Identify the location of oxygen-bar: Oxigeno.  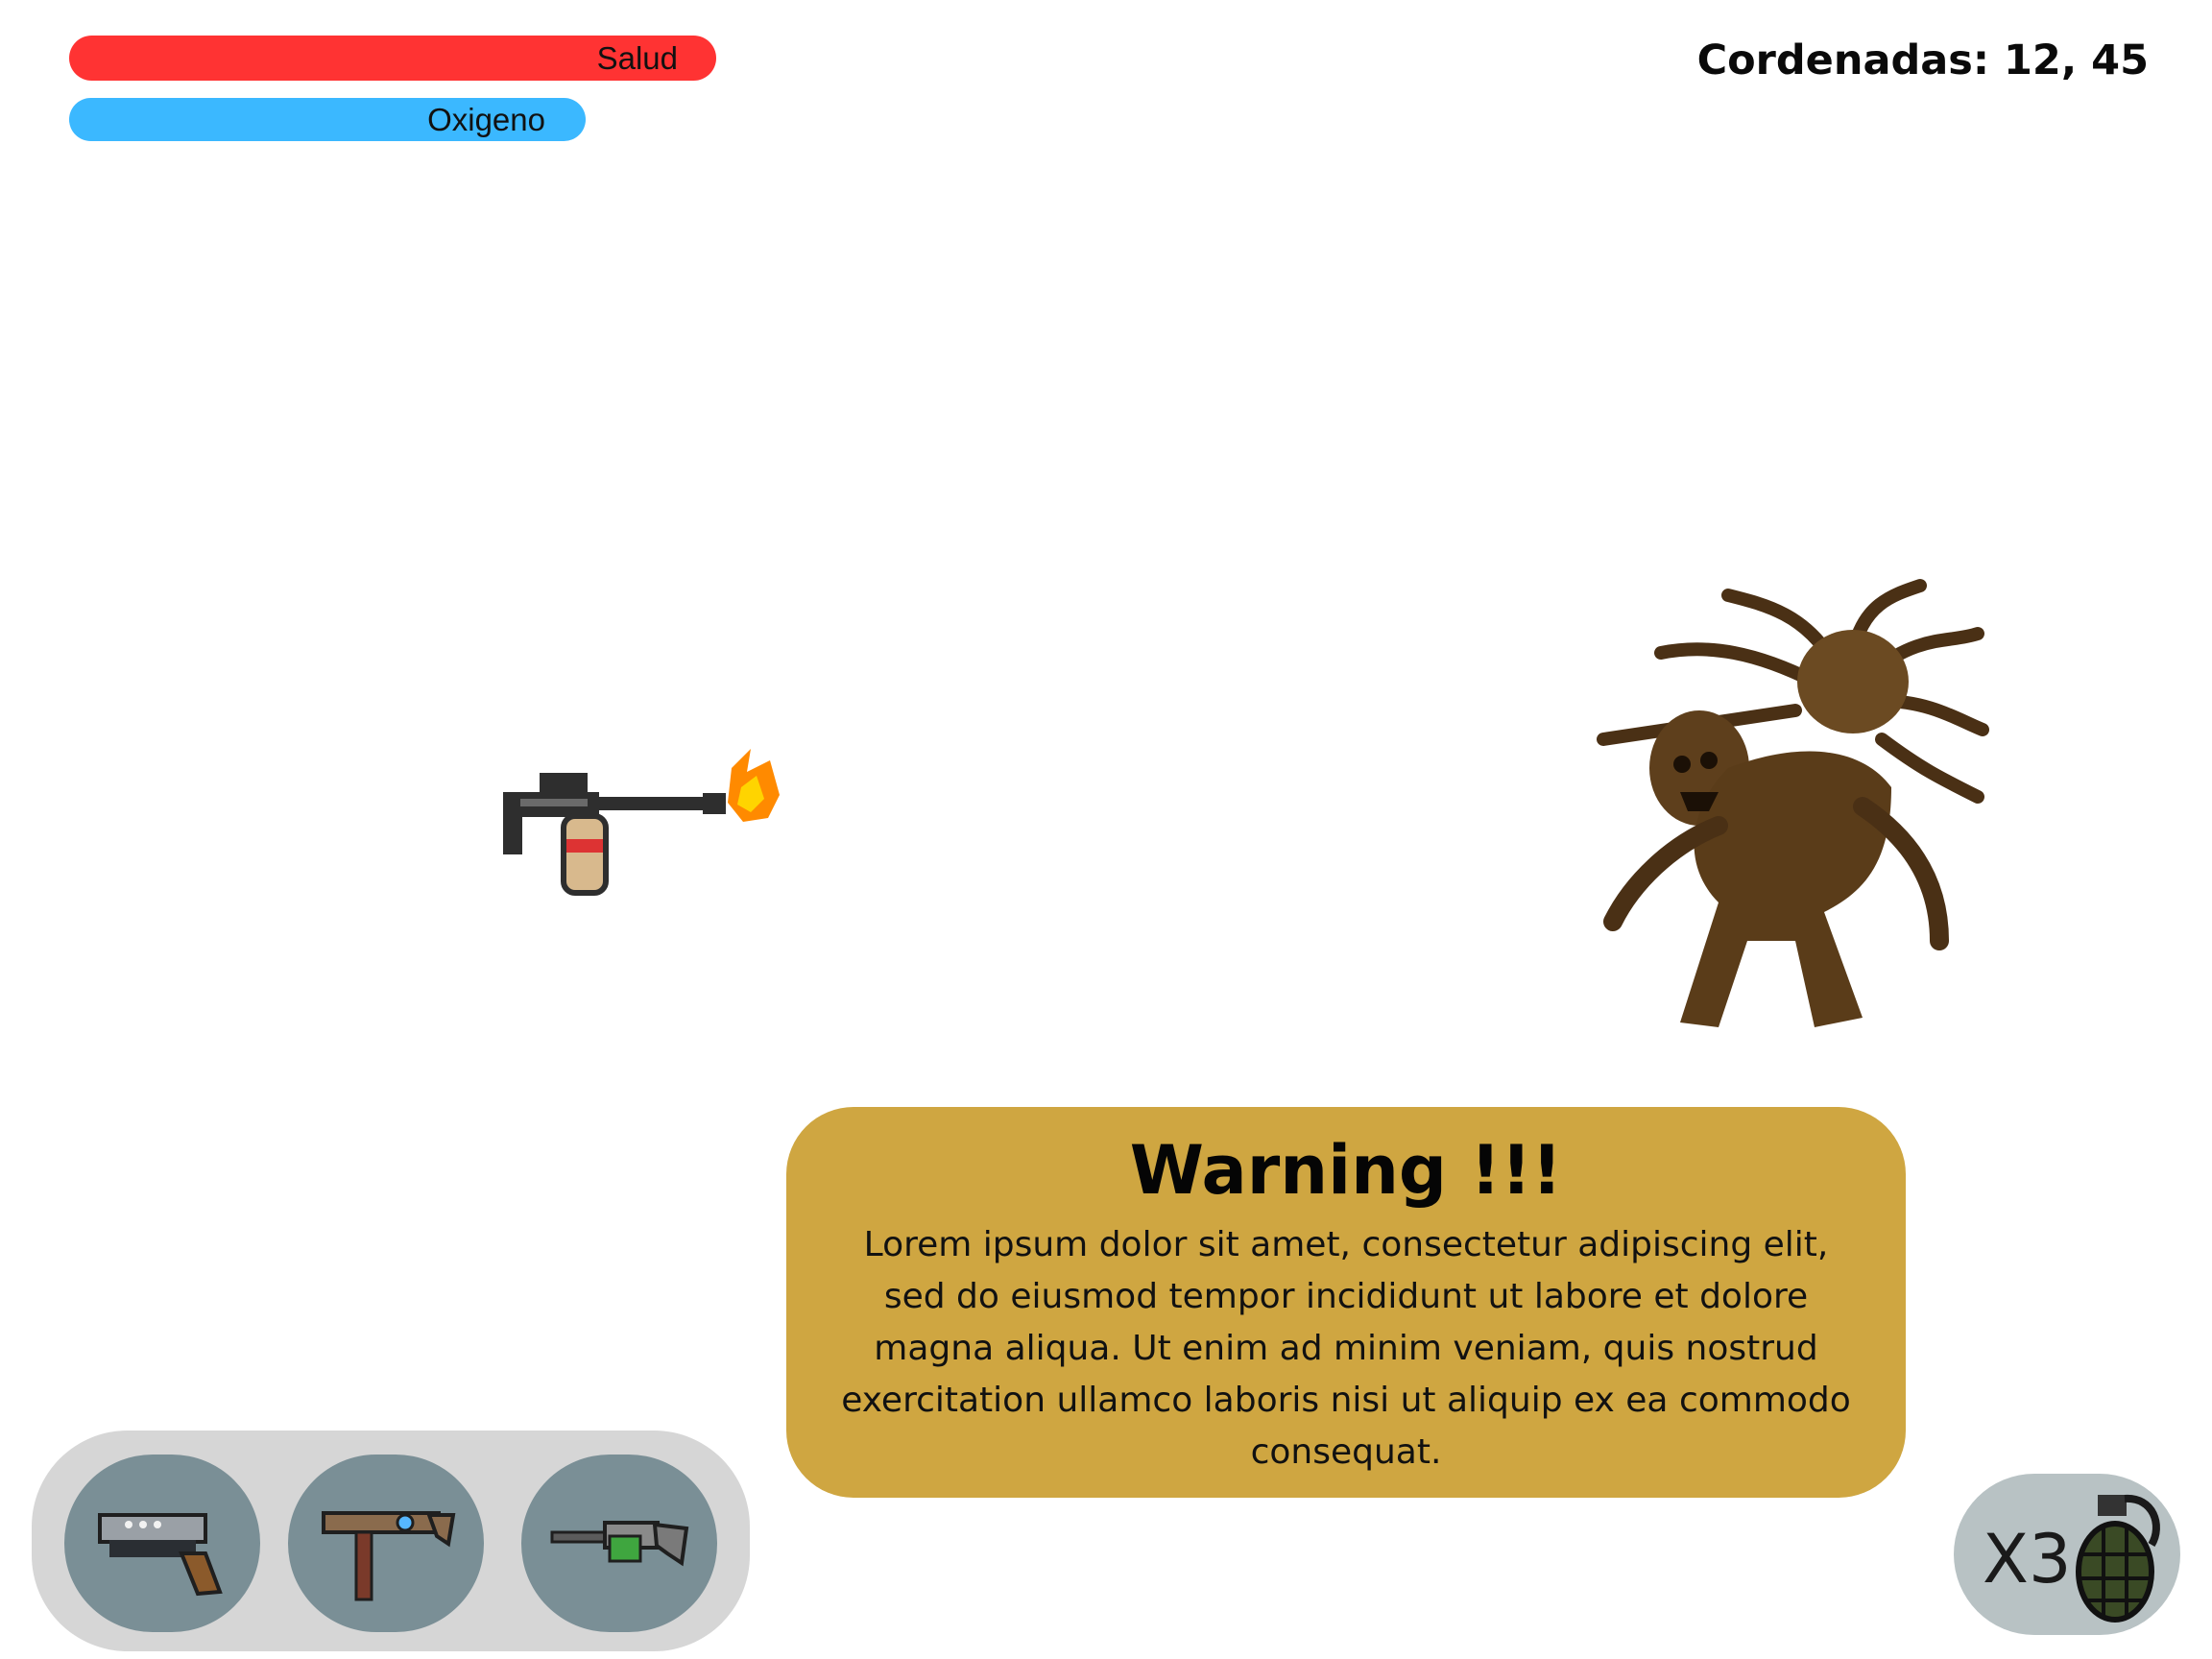
(327, 120).